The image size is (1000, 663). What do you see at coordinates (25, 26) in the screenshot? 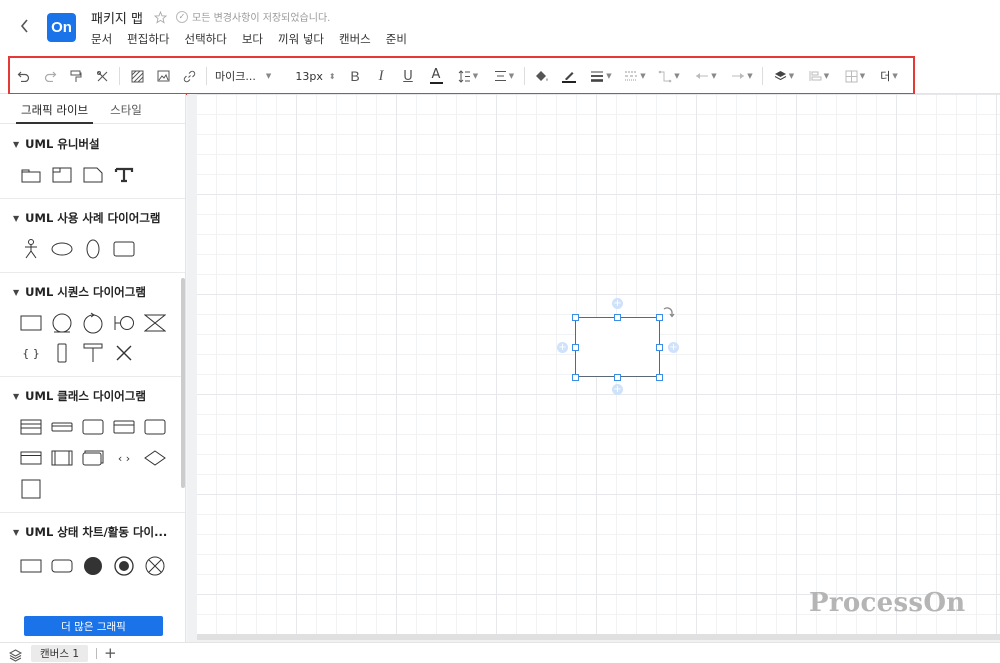
I see `back-icon` at bounding box center [25, 26].